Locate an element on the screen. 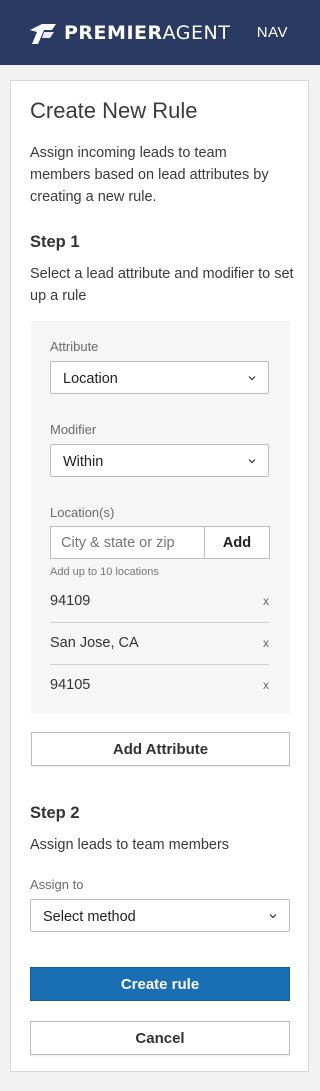 This screenshot has height=1091, width=320. location-item: 94105 x is located at coordinates (159, 686).